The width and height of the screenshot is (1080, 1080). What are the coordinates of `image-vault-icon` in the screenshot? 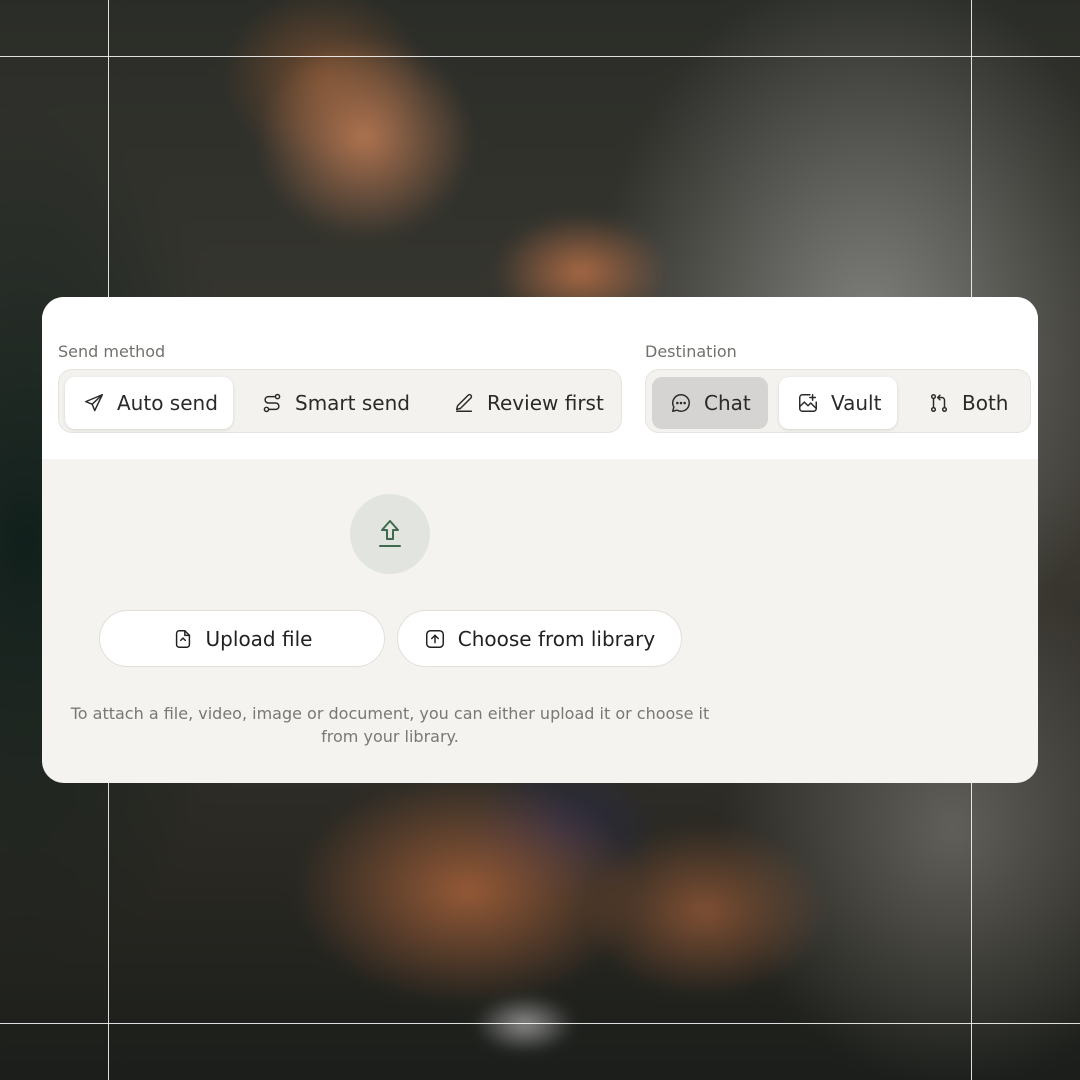 It's located at (808, 403).